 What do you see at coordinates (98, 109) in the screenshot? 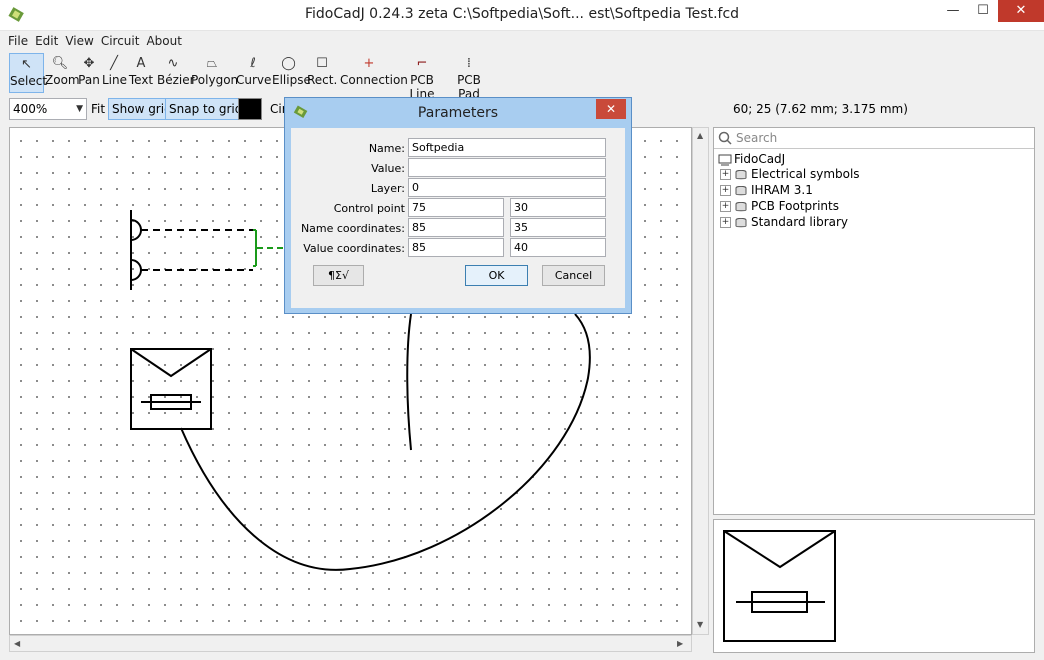
I see `fit-button: Fit` at bounding box center [98, 109].